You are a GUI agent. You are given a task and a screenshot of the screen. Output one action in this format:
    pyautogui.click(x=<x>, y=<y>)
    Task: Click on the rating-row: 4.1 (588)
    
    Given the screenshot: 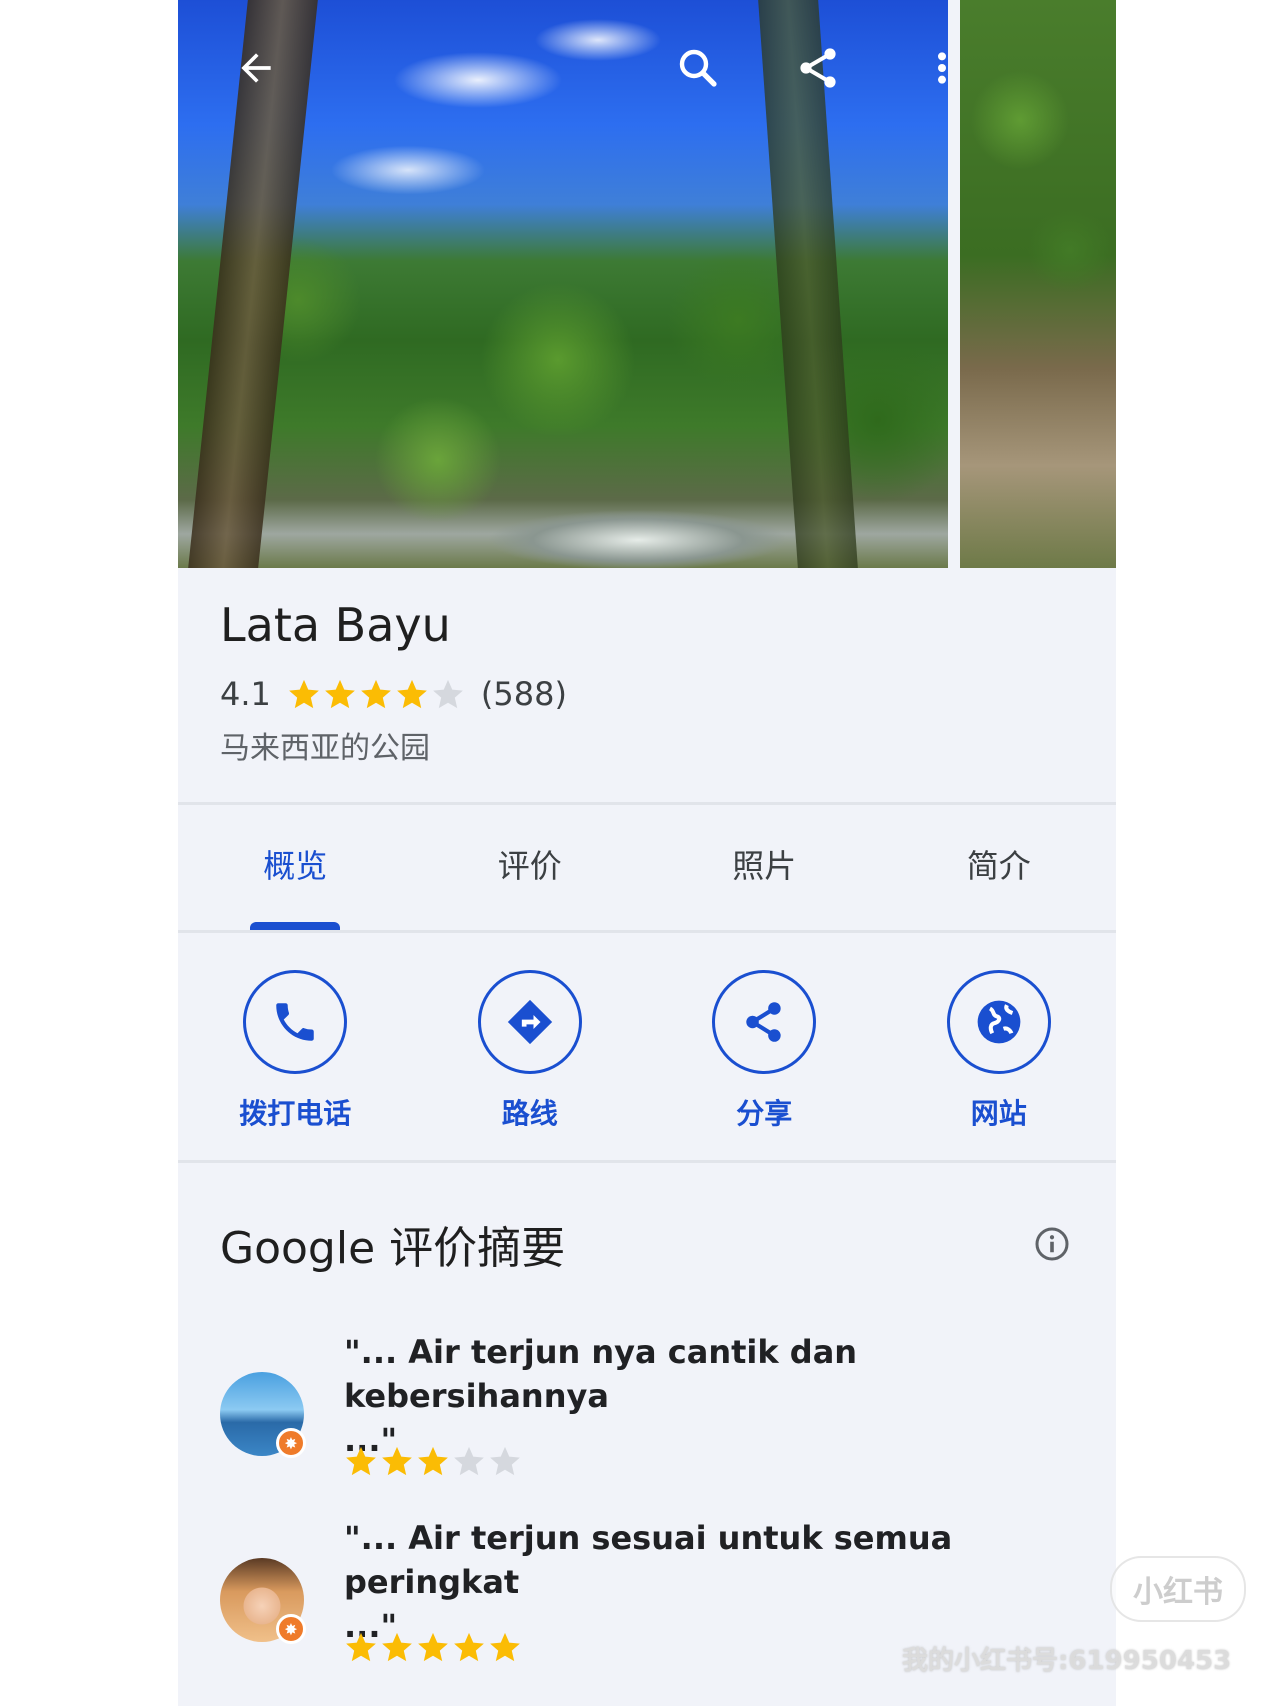 What is the action you would take?
    pyautogui.click(x=393, y=694)
    